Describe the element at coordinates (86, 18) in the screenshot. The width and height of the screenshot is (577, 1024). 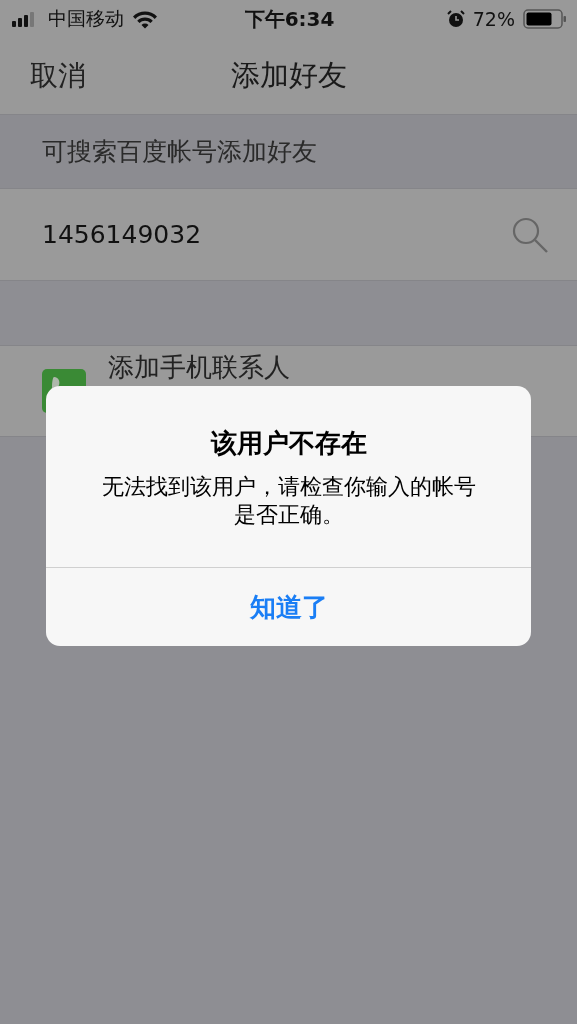
I see `carrier-name: 中国移动` at that location.